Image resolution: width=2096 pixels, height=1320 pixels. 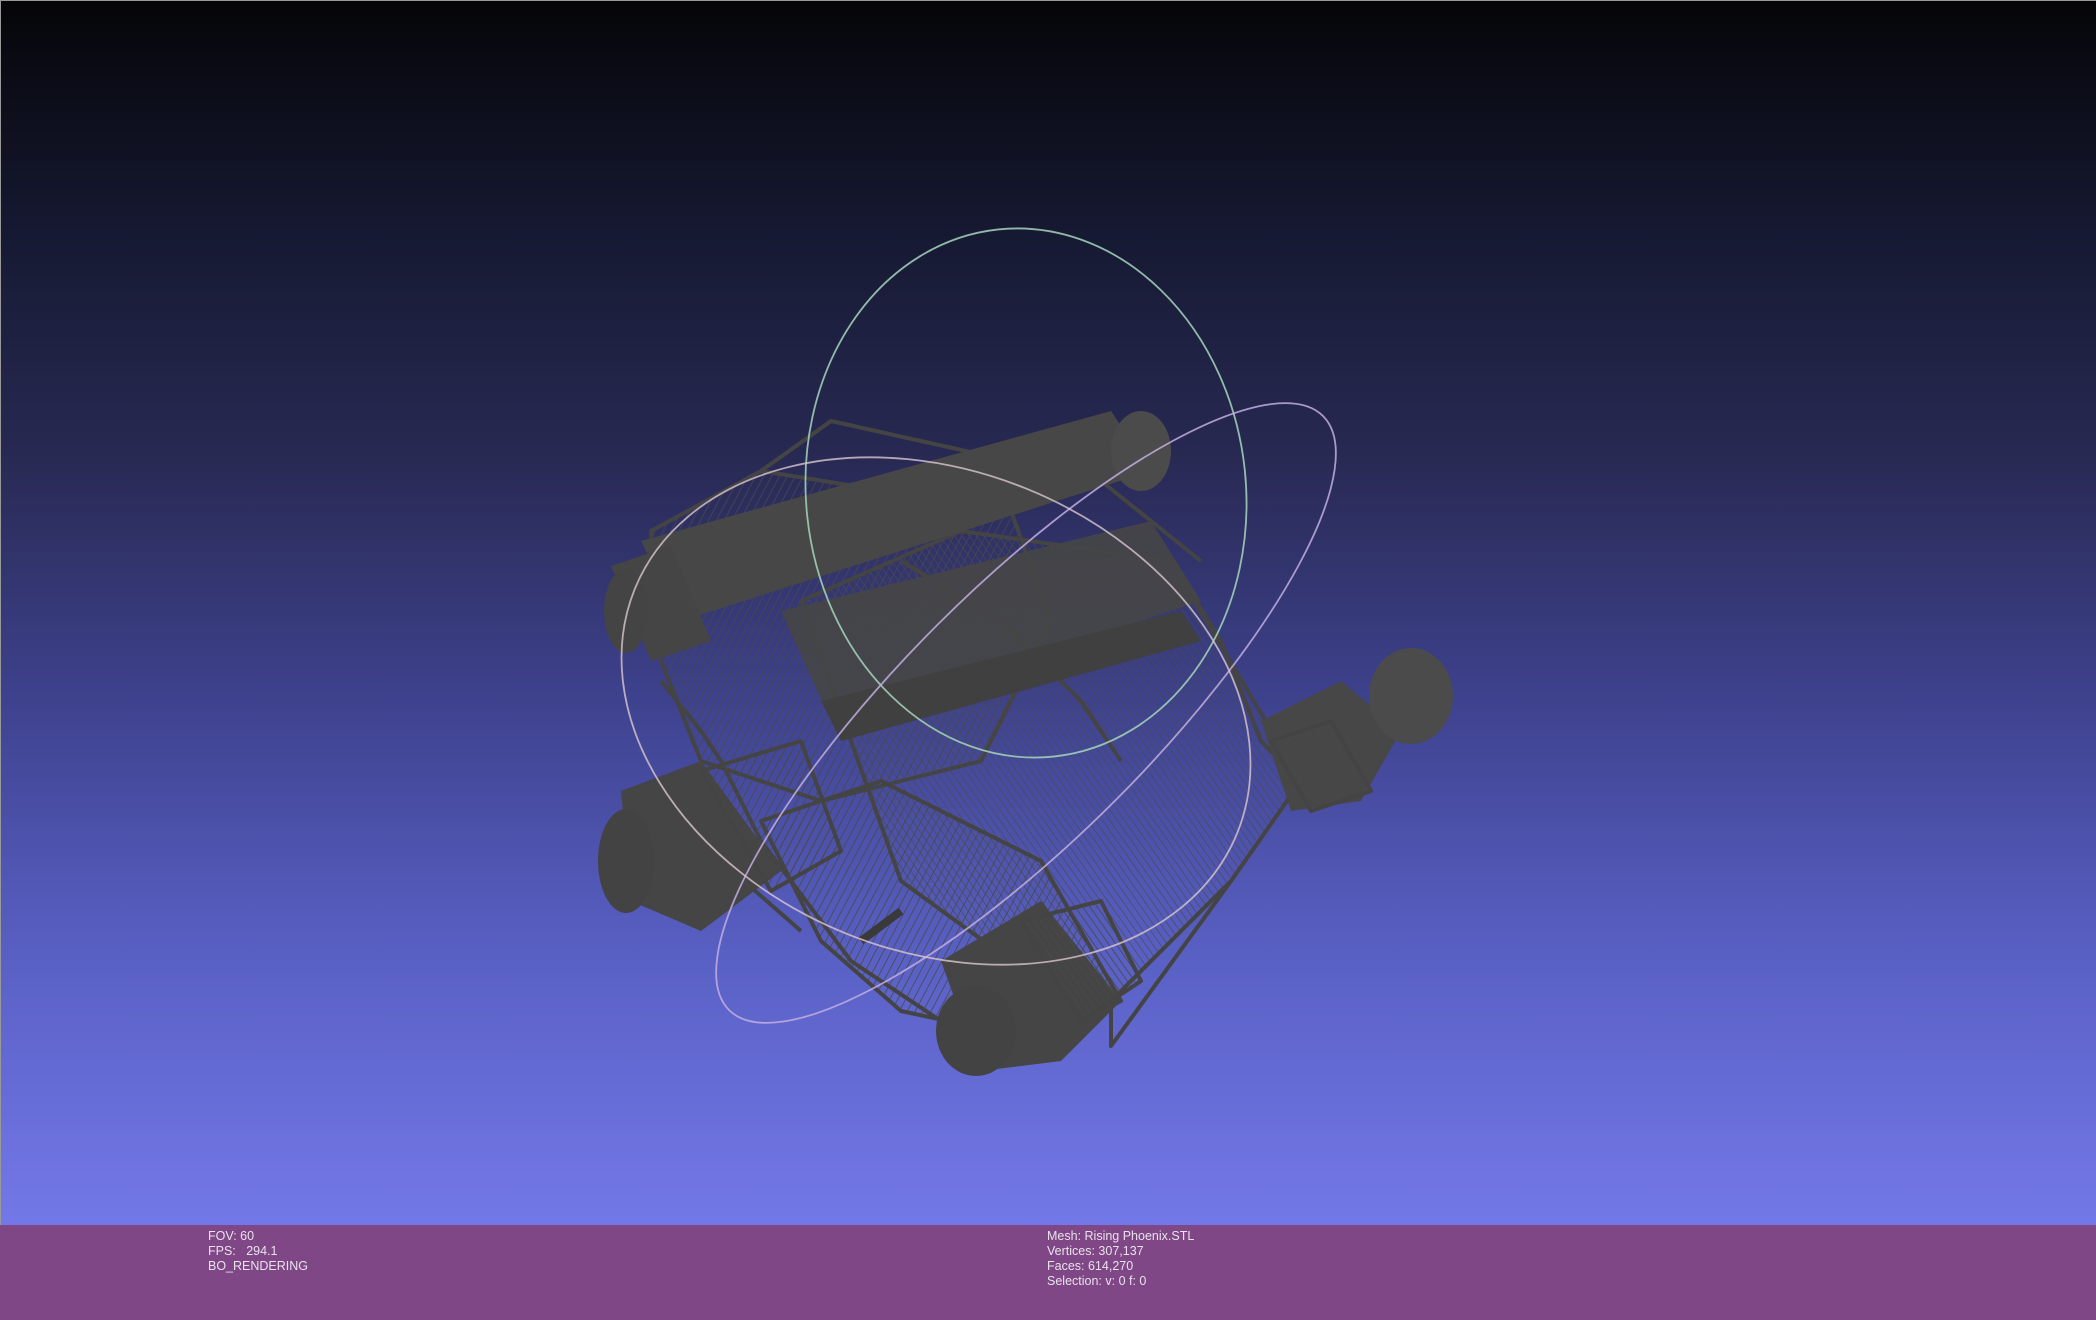 I want to click on face-count: Faces: 614,270, so click(x=1090, y=1266).